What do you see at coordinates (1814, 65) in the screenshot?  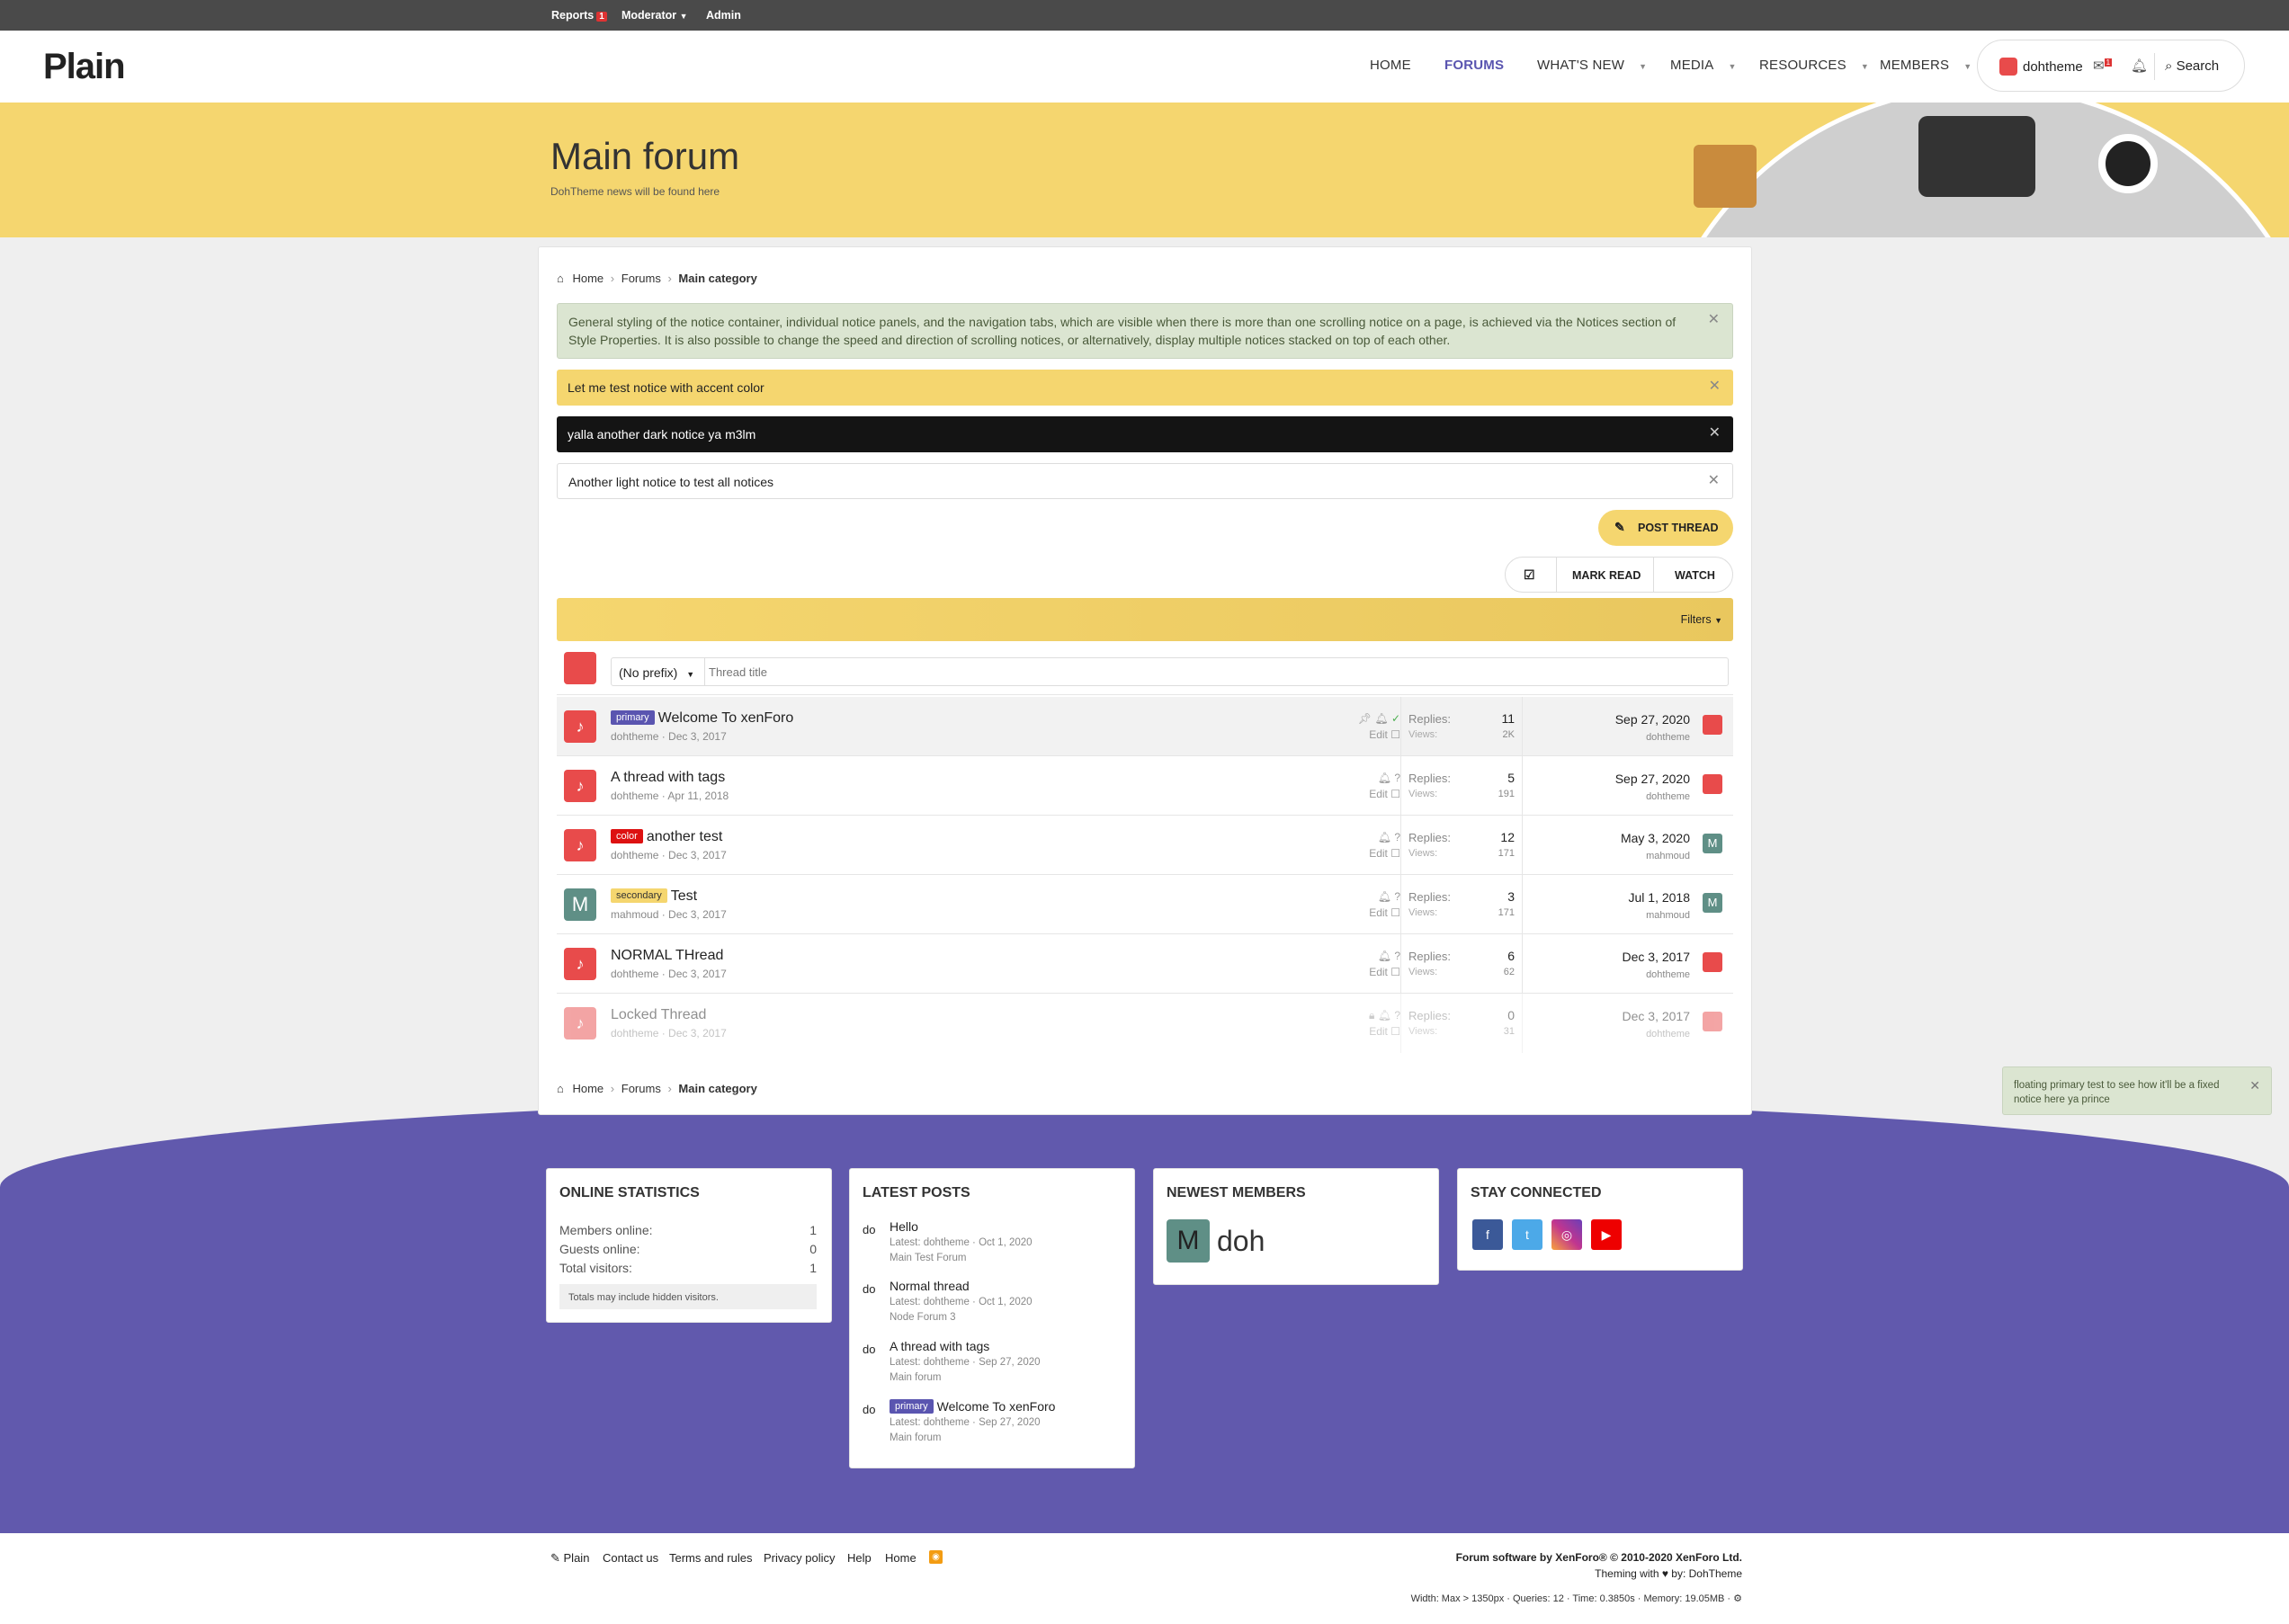 I see `nav-resources: RESOURCES ▼` at bounding box center [1814, 65].